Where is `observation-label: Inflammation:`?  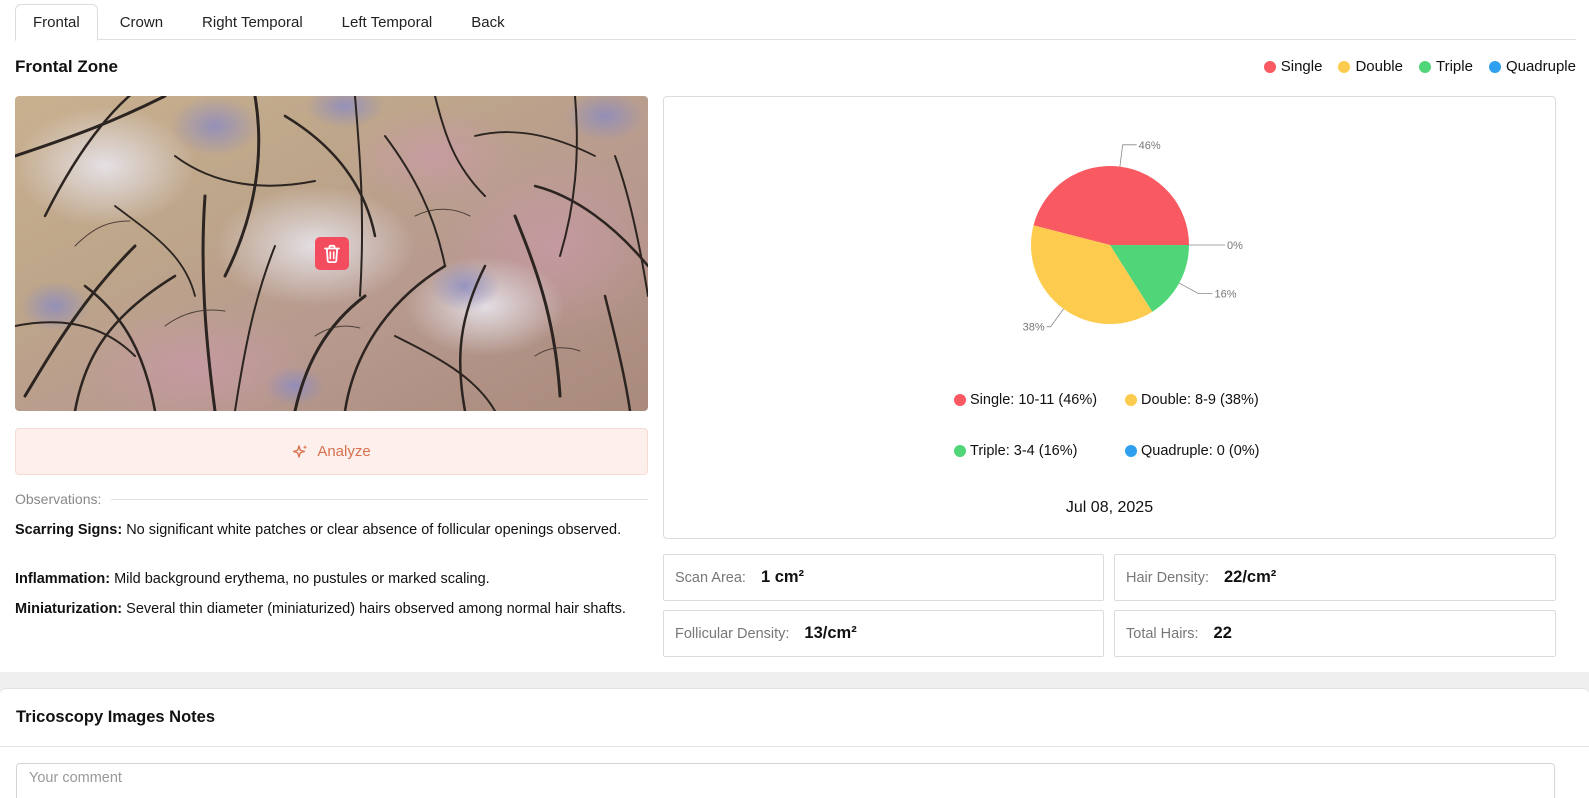
observation-label: Inflammation: is located at coordinates (63, 579).